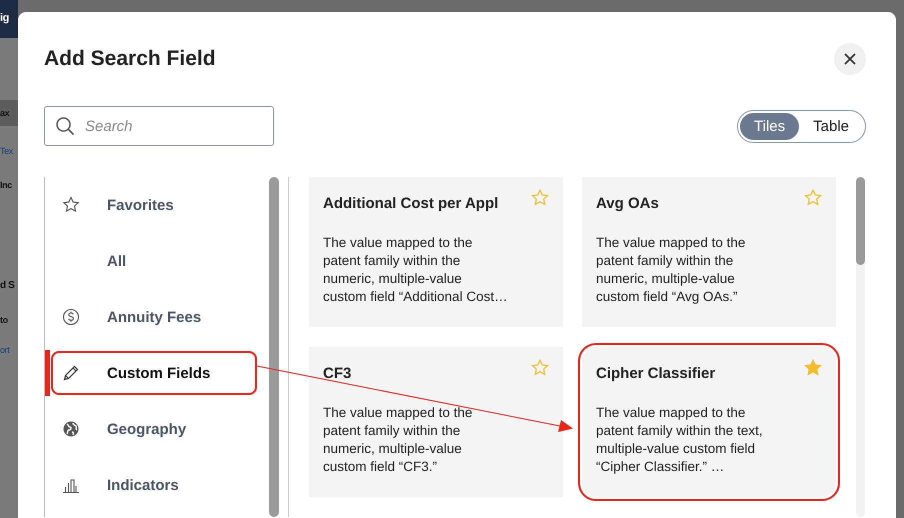 This screenshot has height=518, width=904. I want to click on category-item: Favorites, so click(154, 205).